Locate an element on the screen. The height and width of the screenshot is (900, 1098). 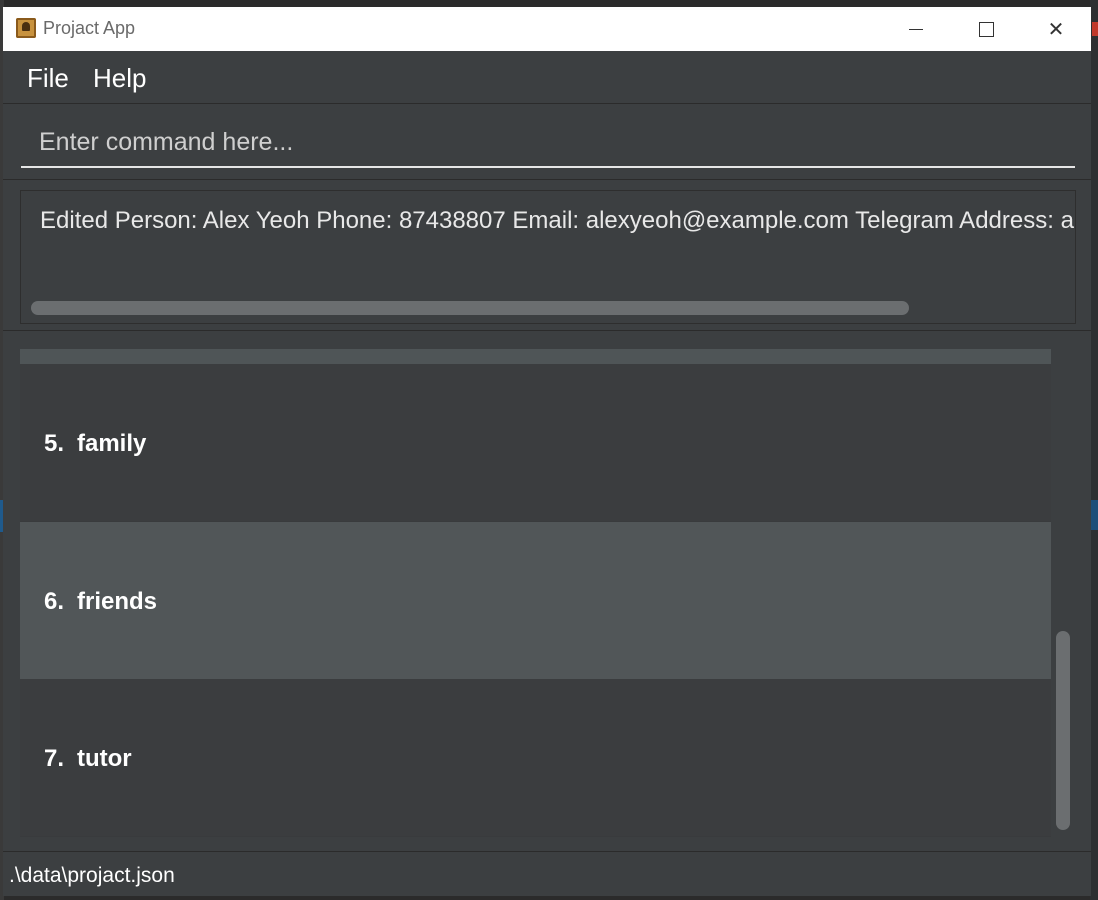
menu-file: File is located at coordinates (48, 78).